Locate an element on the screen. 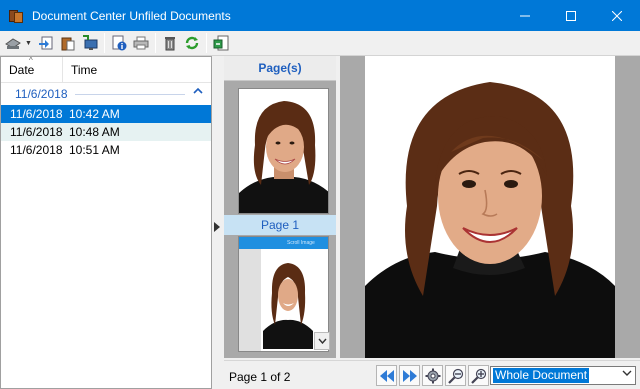 The image size is (640, 389). maximize-icon is located at coordinates (571, 15).